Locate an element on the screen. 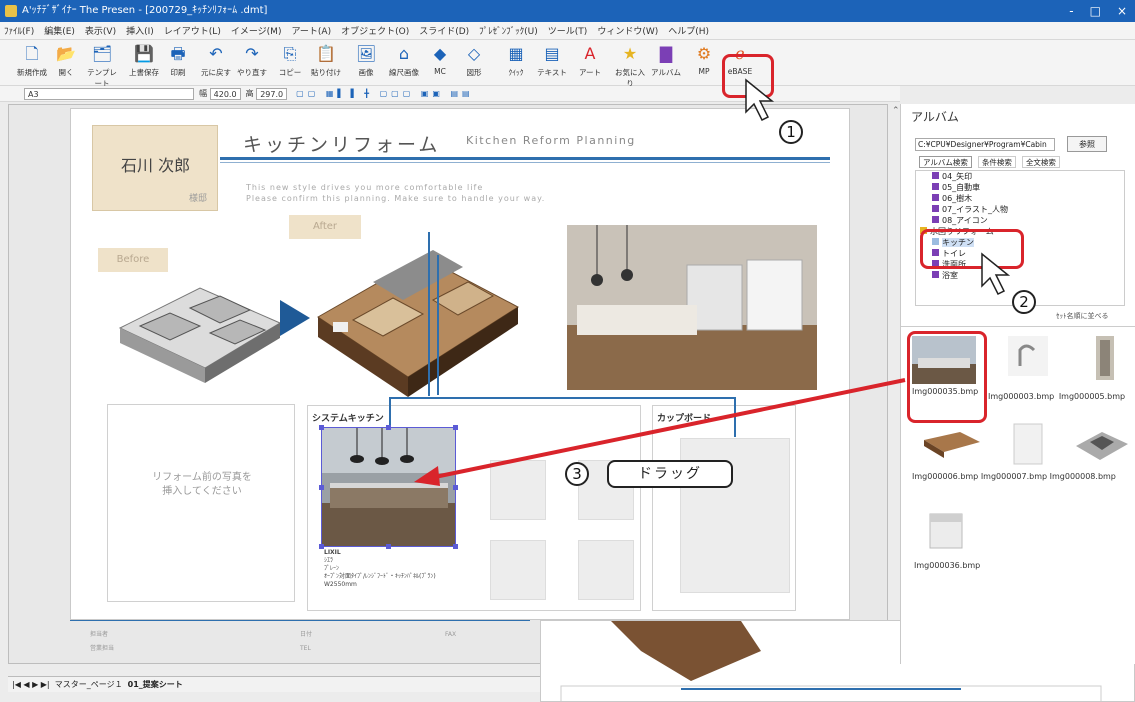  before-to-after-arrow is located at coordinates (295, 318).